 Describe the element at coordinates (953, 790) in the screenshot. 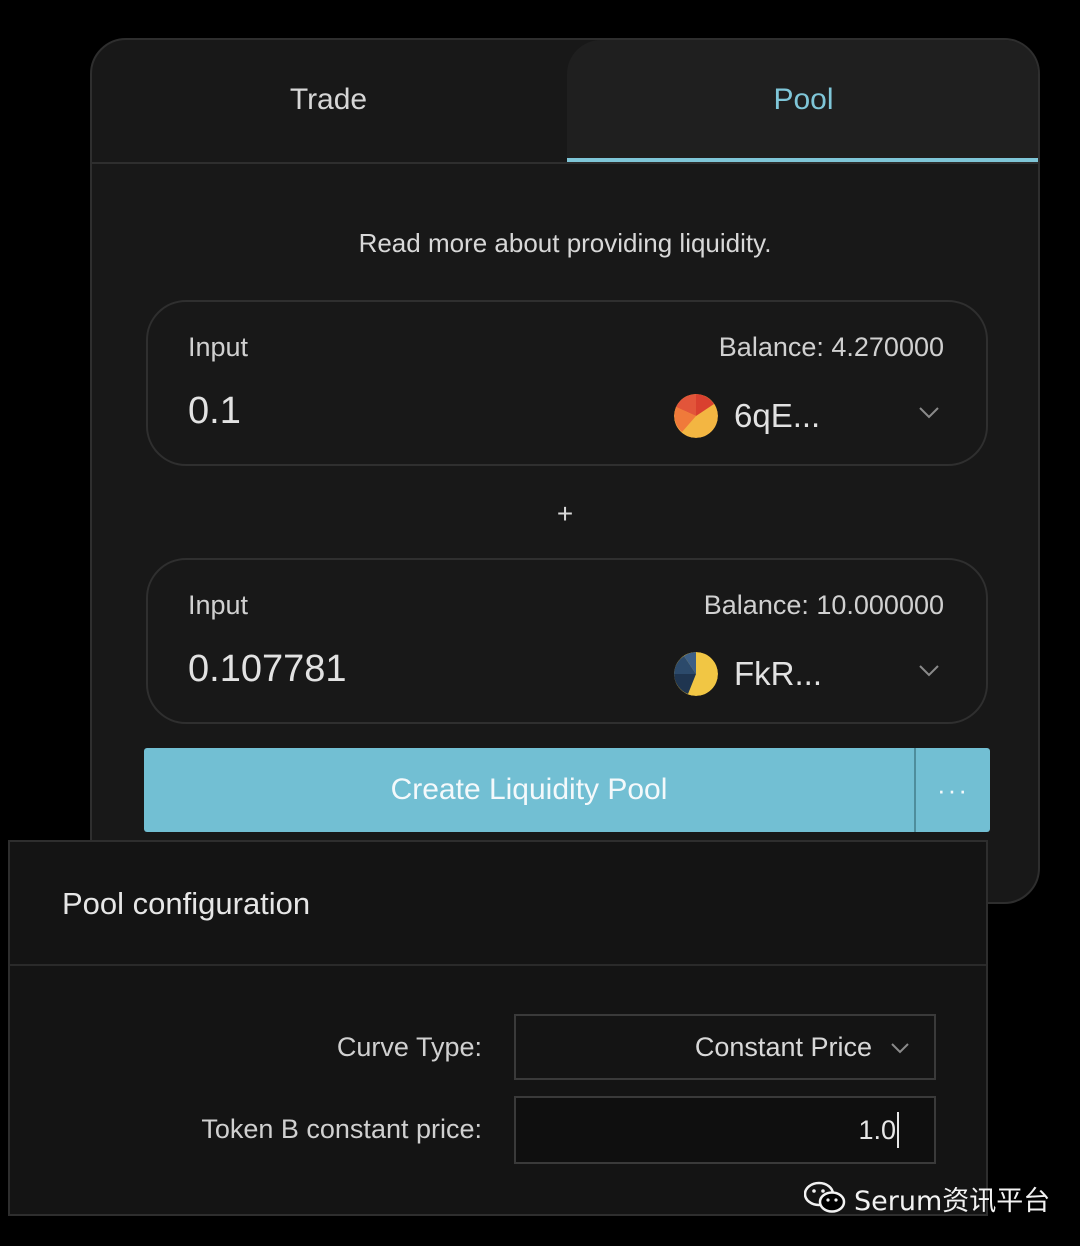

I see `pool-options-button: ···` at that location.